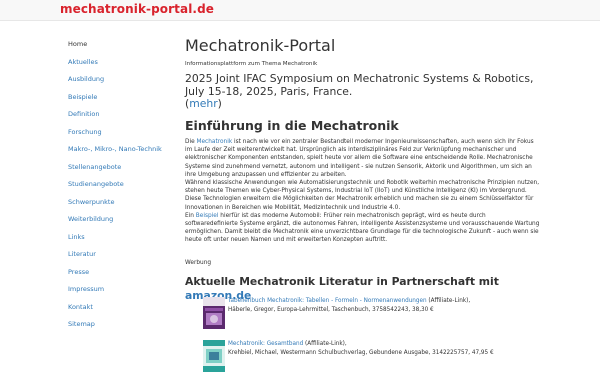  Describe the element at coordinates (115, 290) in the screenshot. I see `sidebar-item-impressum: Impressum` at that location.